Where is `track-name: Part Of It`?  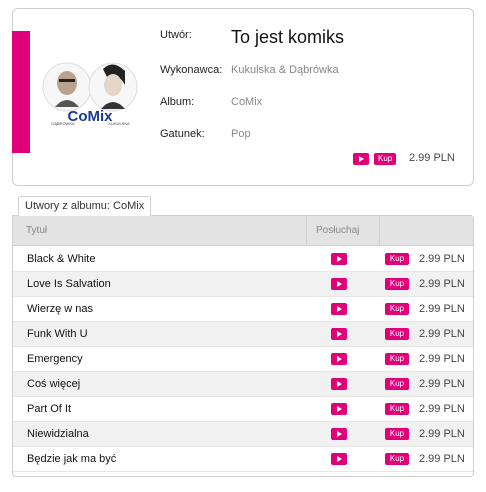 track-name: Part Of It is located at coordinates (49, 409).